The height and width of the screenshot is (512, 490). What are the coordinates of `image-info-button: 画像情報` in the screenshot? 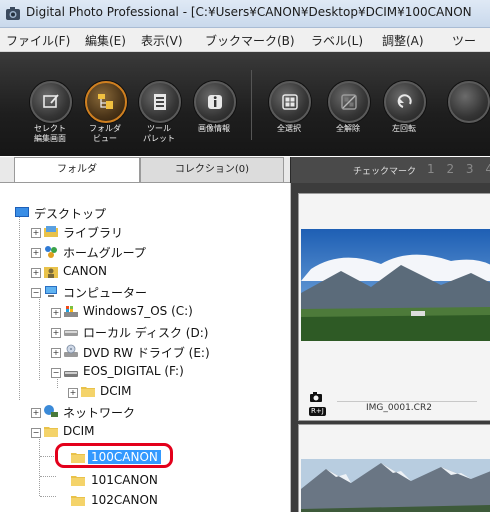 It's located at (214, 104).